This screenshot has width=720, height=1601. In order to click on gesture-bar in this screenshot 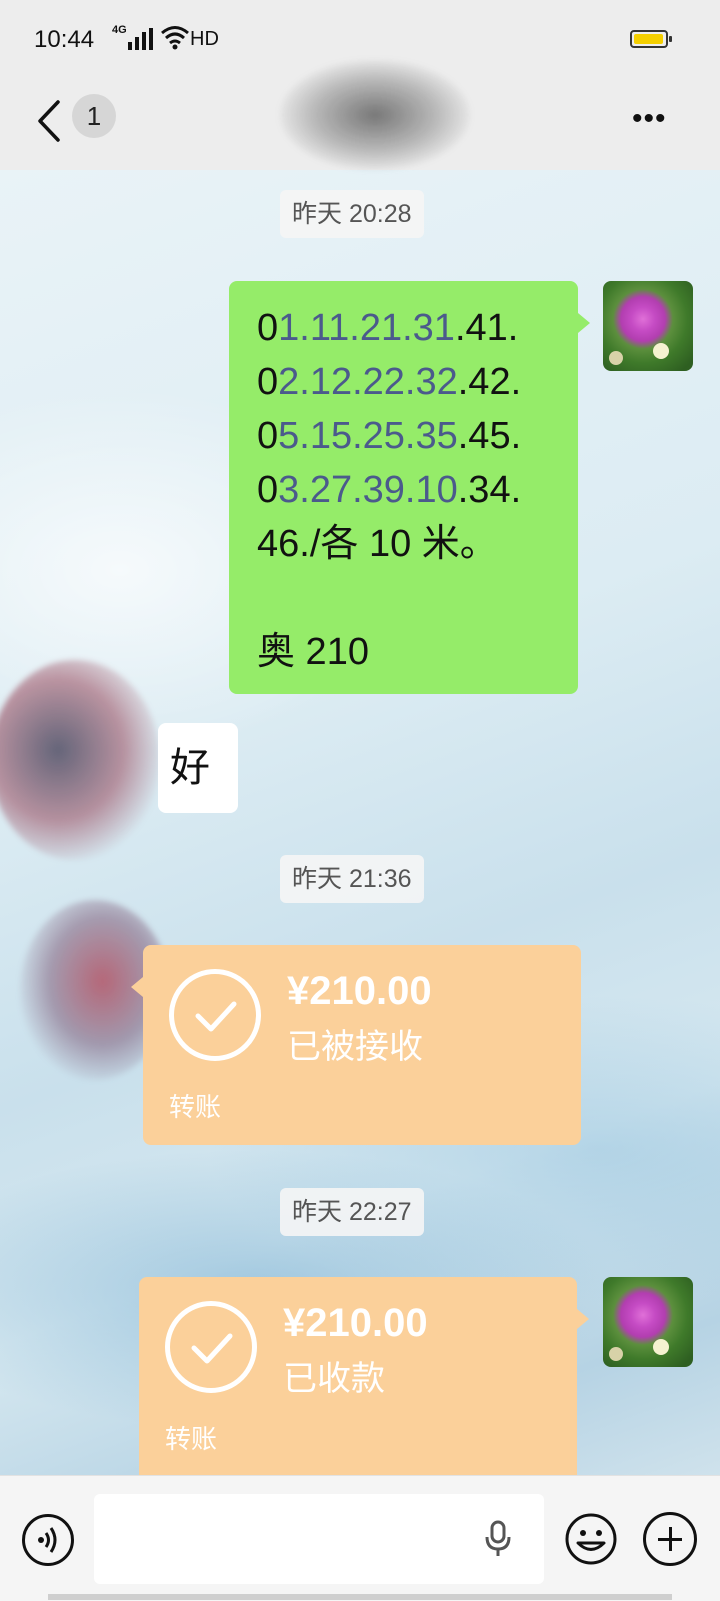, I will do `click(360, 1597)`.